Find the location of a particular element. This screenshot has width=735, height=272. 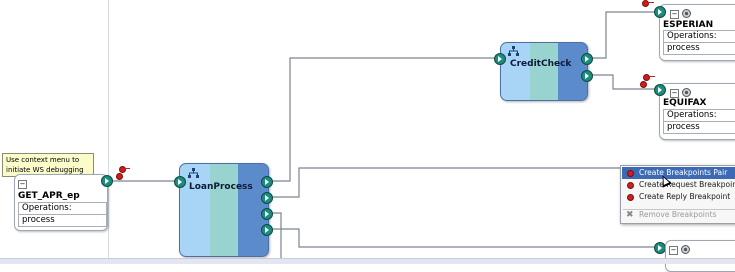

menu-item-create-request-breakpoint: Create Request Breakpoint is located at coordinates (678, 185).